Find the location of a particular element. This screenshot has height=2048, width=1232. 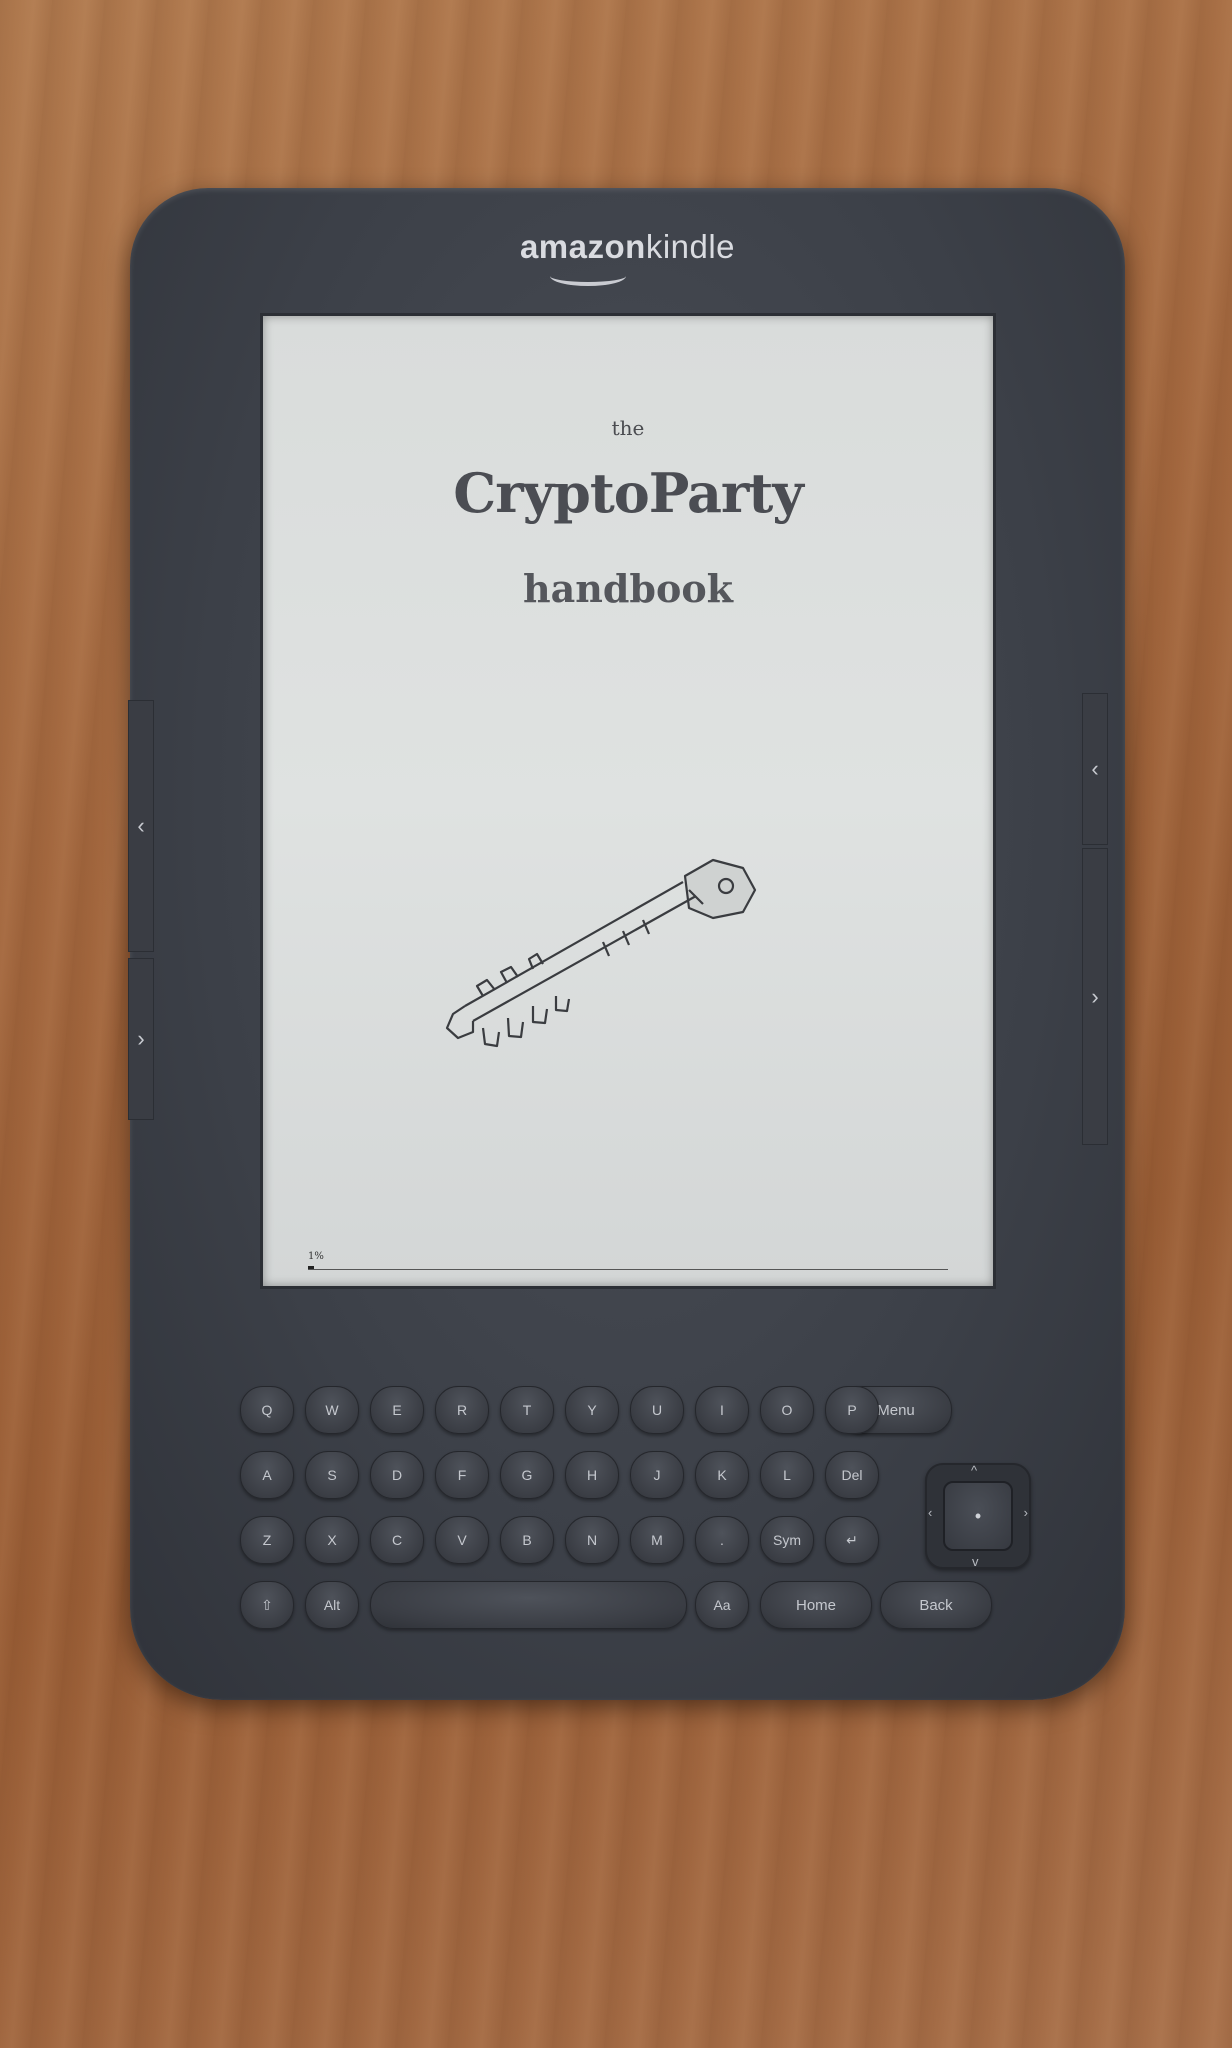

key-d: D is located at coordinates (397, 1475).